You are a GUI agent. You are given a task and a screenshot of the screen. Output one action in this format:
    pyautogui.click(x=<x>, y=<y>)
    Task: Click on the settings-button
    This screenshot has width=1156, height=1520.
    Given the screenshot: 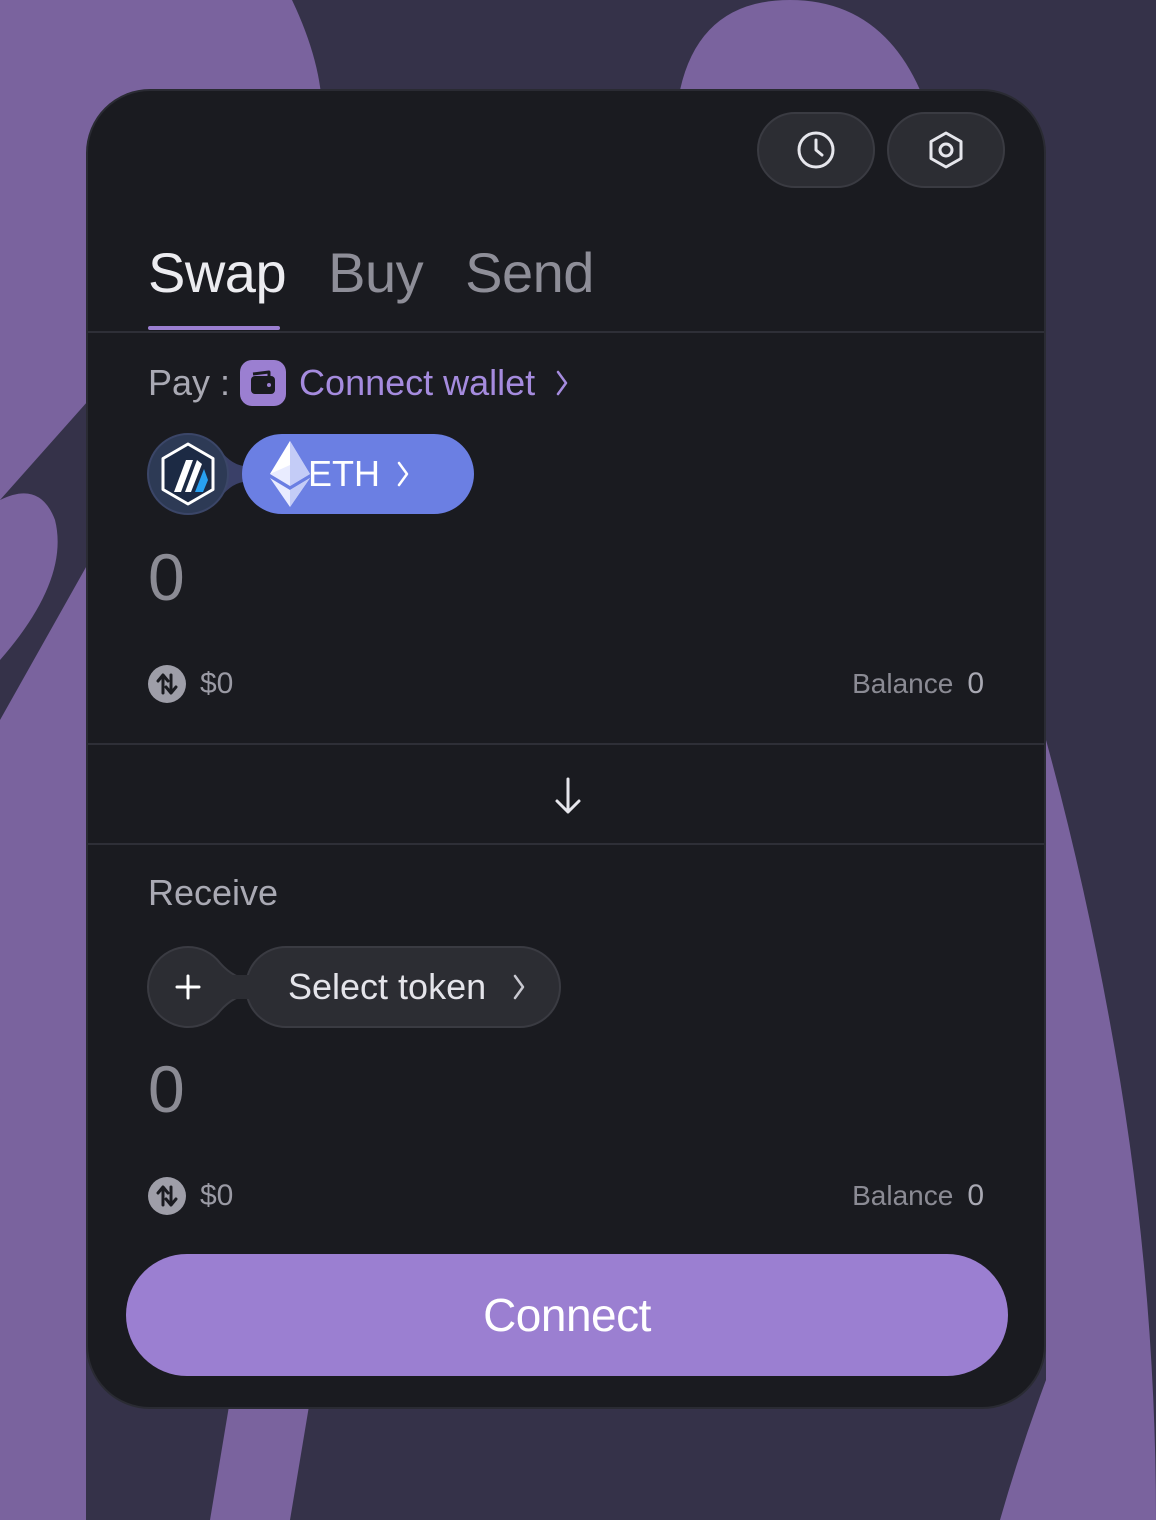 What is the action you would take?
    pyautogui.click(x=946, y=150)
    